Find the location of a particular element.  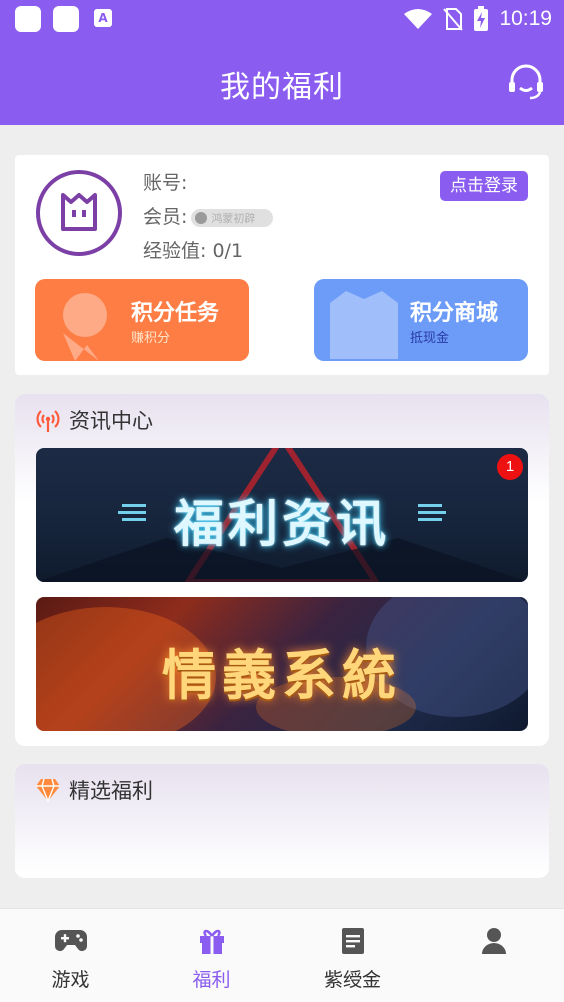

bottom-navigation: 游戏 福利 紫绶金 is located at coordinates (282, 955).